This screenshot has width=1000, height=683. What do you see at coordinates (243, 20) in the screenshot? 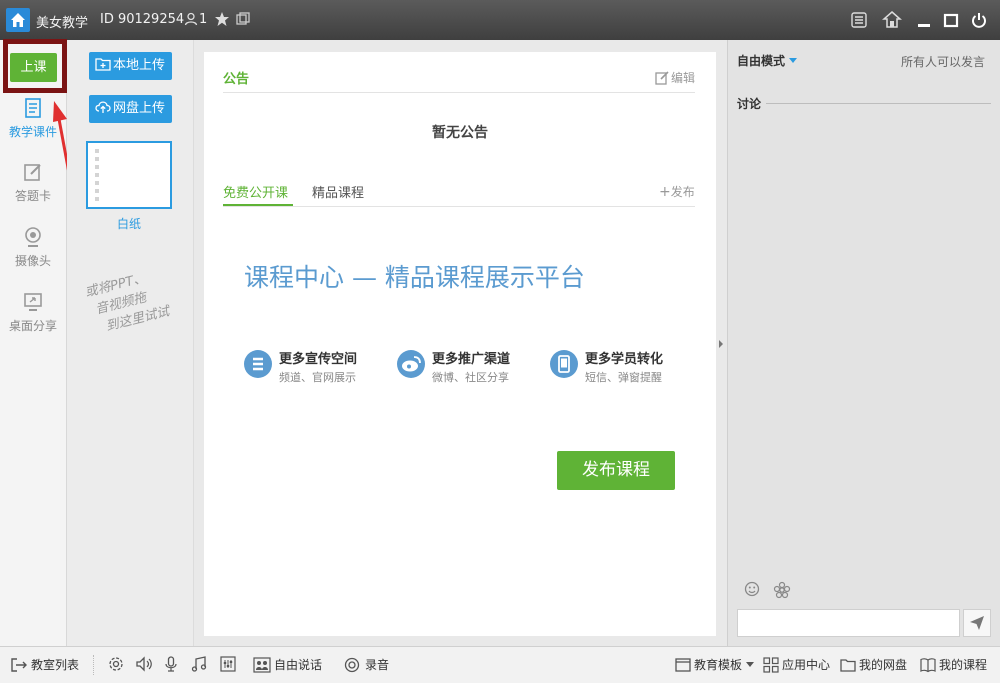
I see `copy-icon` at bounding box center [243, 20].